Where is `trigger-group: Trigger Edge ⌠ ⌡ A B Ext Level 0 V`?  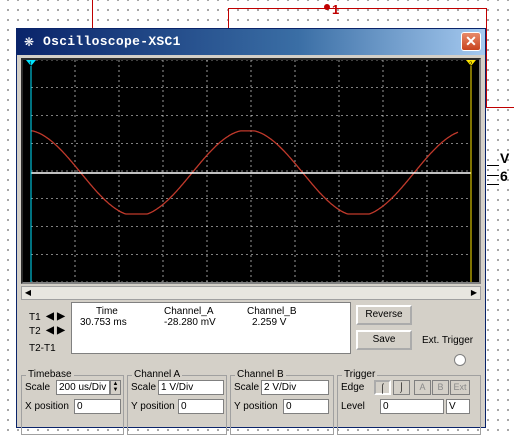
trigger-group: Trigger Edge ⌠ ⌡ A B Ext Level 0 V is located at coordinates (409, 402).